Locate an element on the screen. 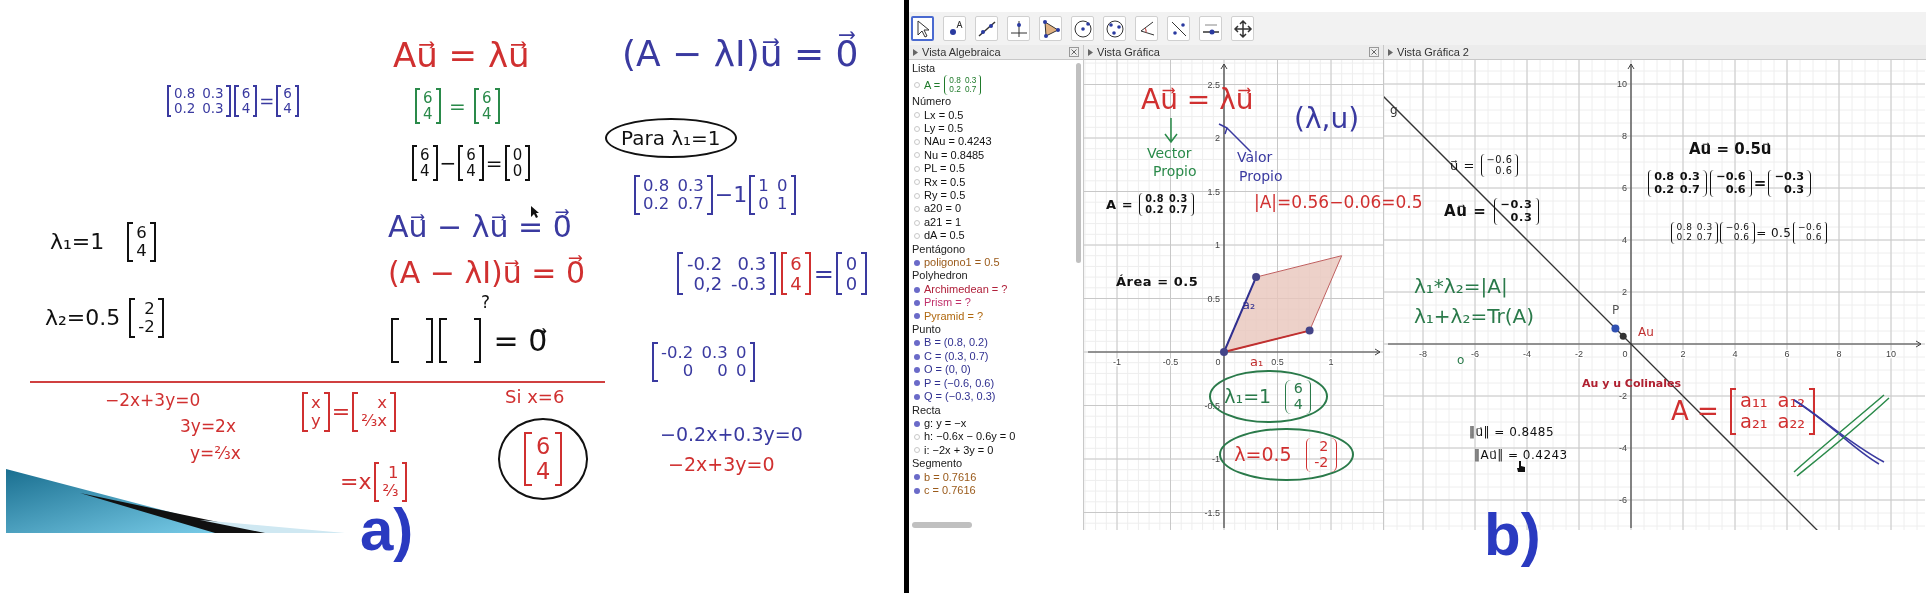  algebra-entry: h: −0.6x − 0.6y = 0 is located at coordinates (970, 437).